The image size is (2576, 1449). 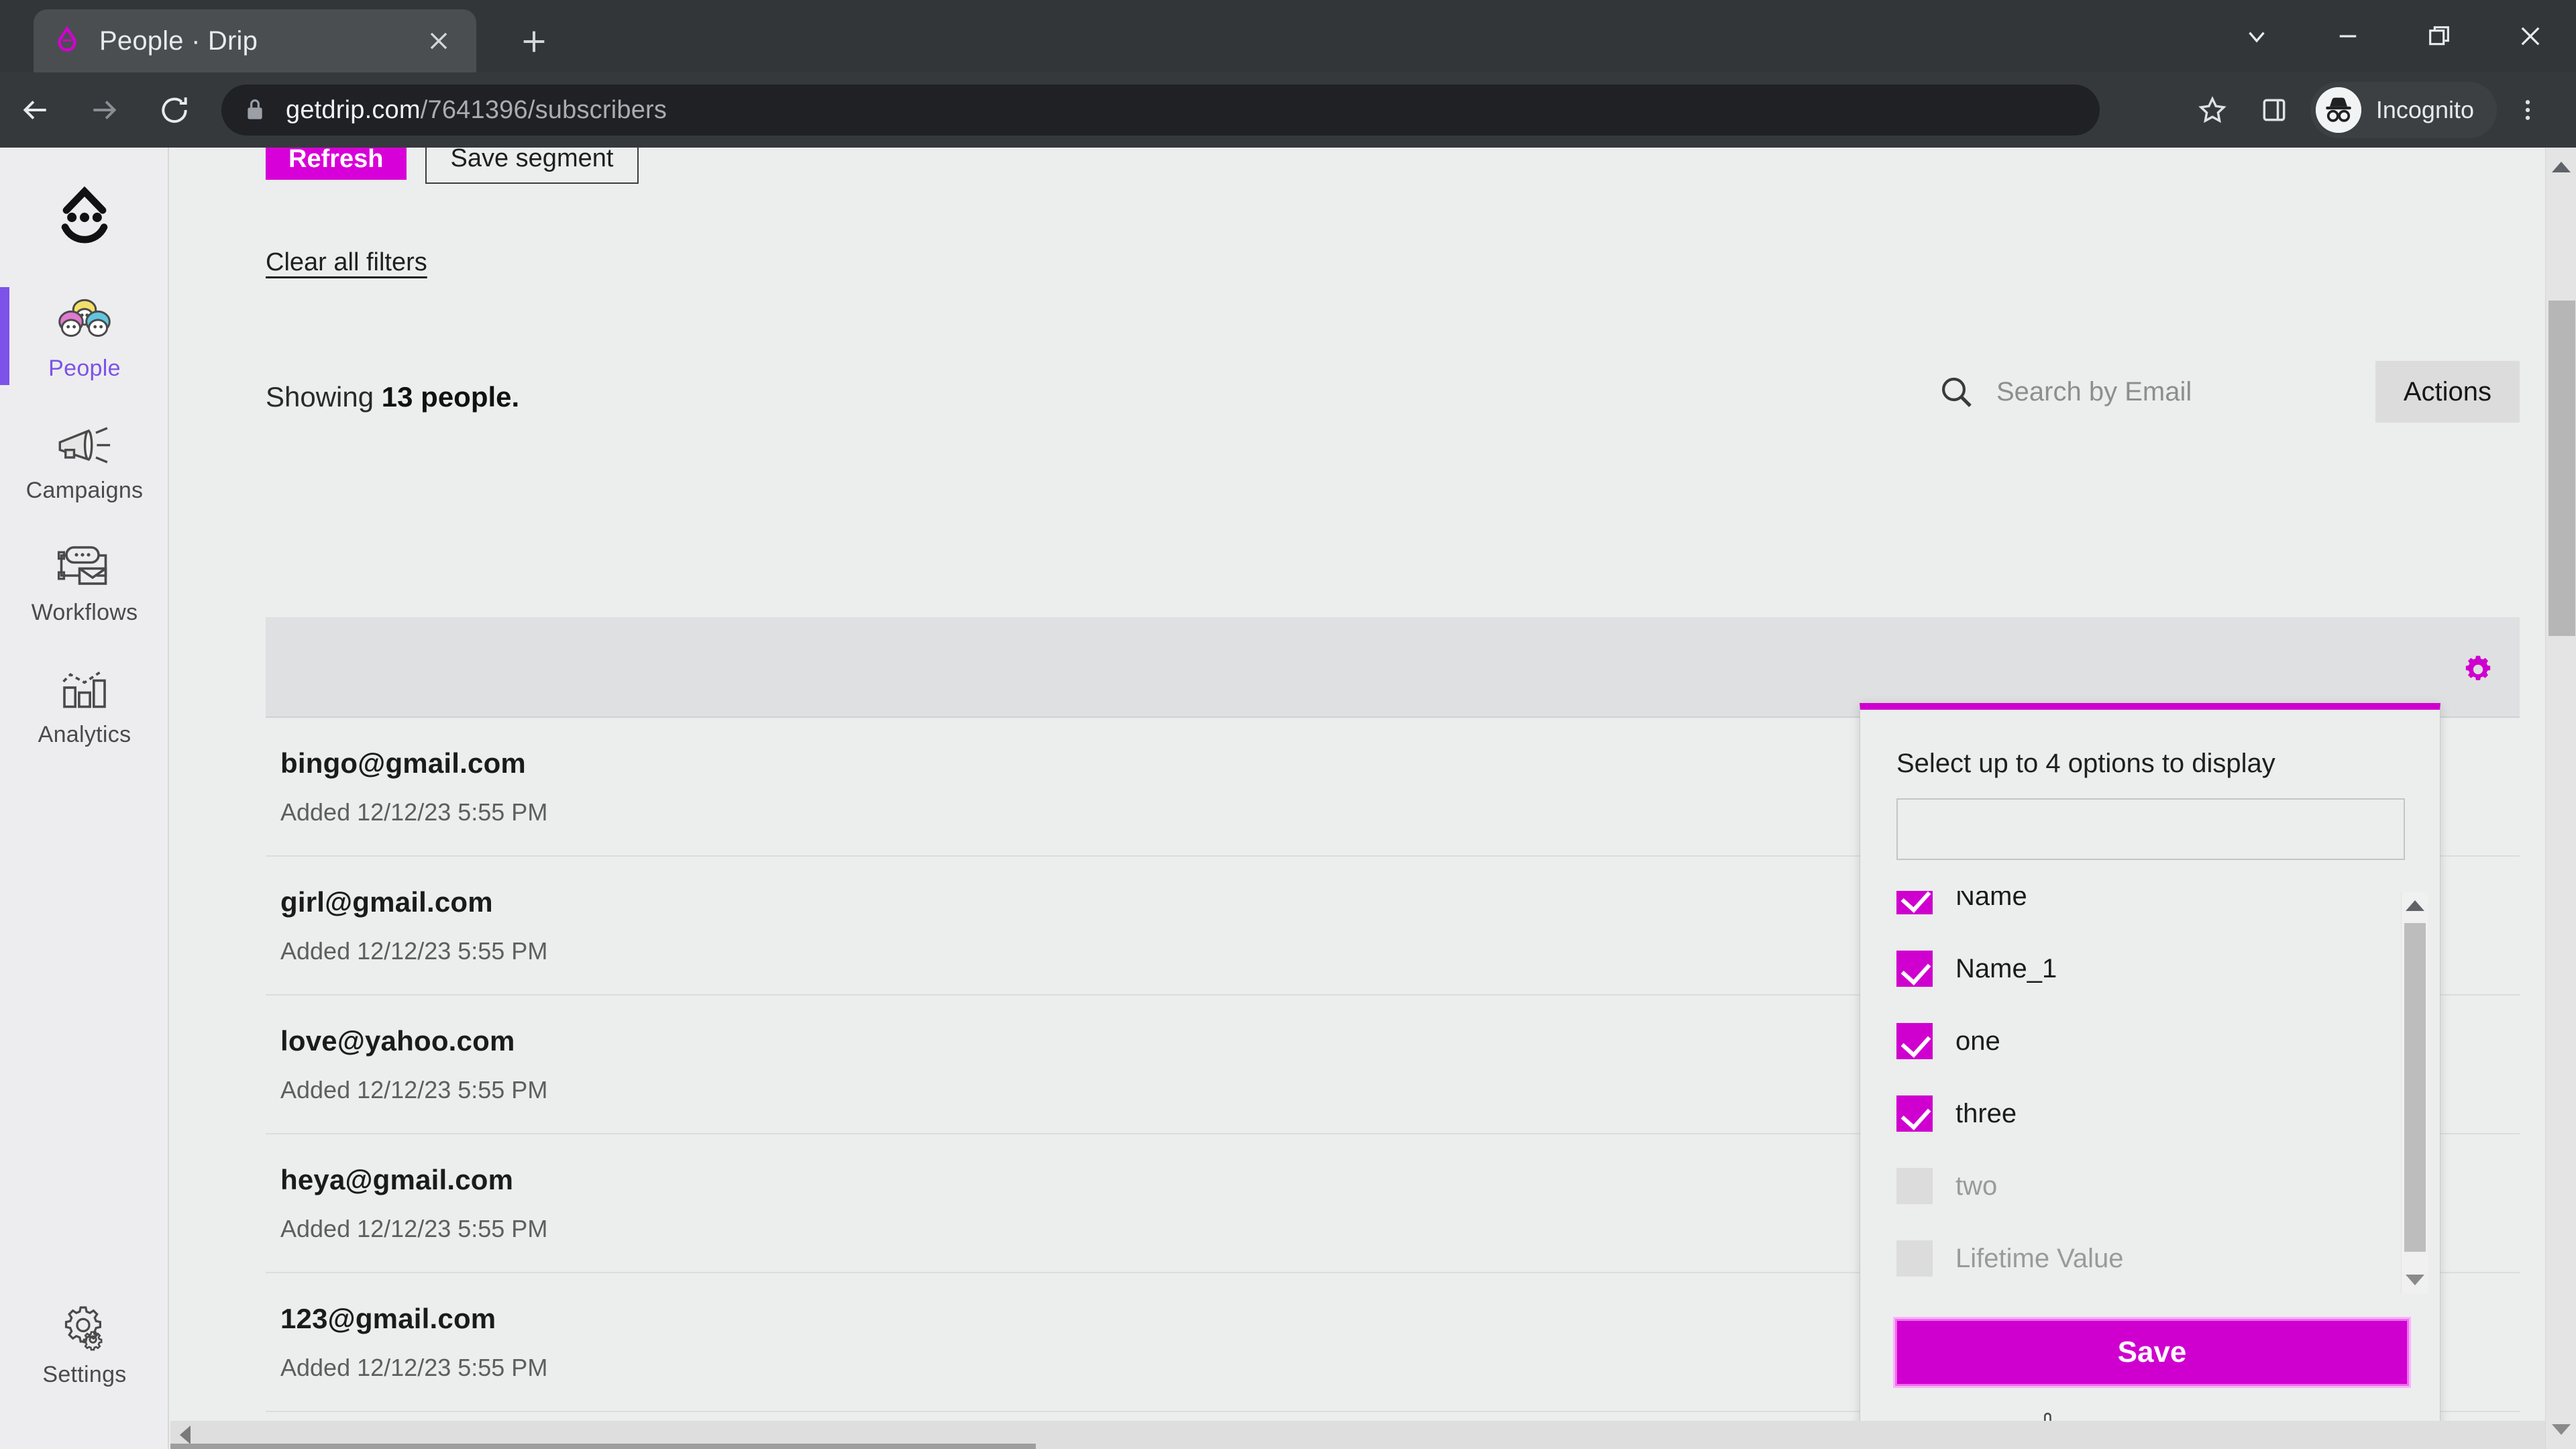 I want to click on drip-logo-icon, so click(x=67, y=40).